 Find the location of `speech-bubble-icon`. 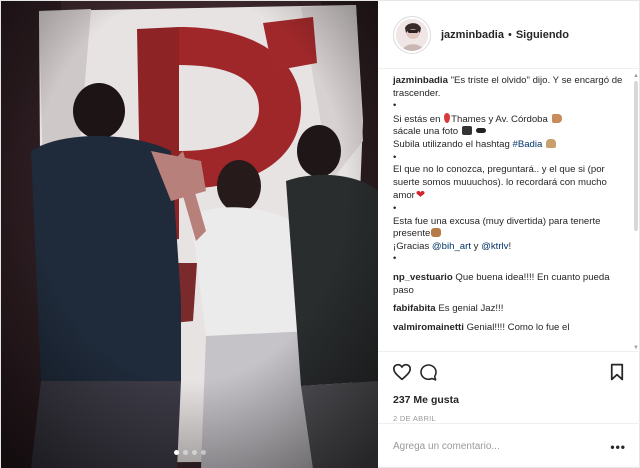

speech-bubble-icon is located at coordinates (428, 372).